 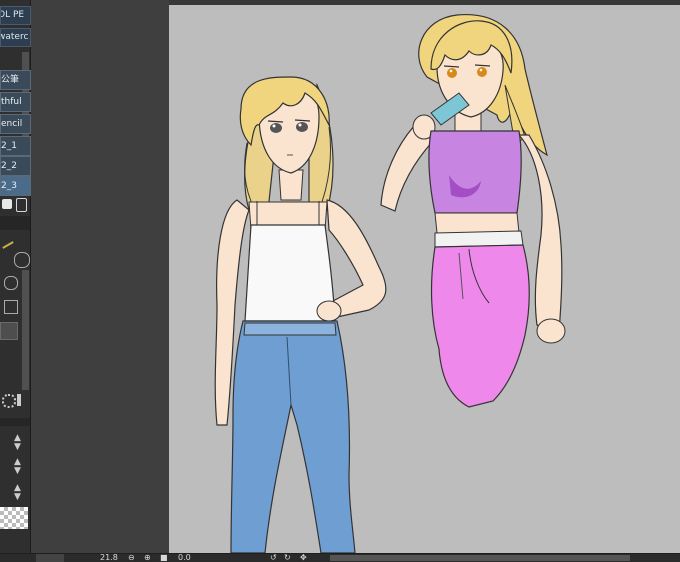 What do you see at coordinates (21, 205) in the screenshot?
I see `delete-sub-tool-icon` at bounding box center [21, 205].